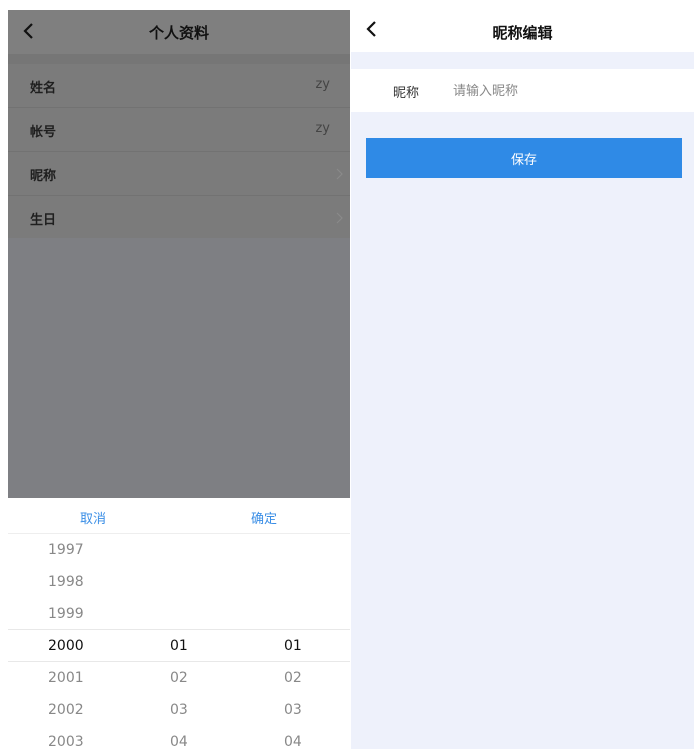 The height and width of the screenshot is (749, 694). Describe the element at coordinates (93, 517) in the screenshot. I see `cancel-button: 取消` at that location.